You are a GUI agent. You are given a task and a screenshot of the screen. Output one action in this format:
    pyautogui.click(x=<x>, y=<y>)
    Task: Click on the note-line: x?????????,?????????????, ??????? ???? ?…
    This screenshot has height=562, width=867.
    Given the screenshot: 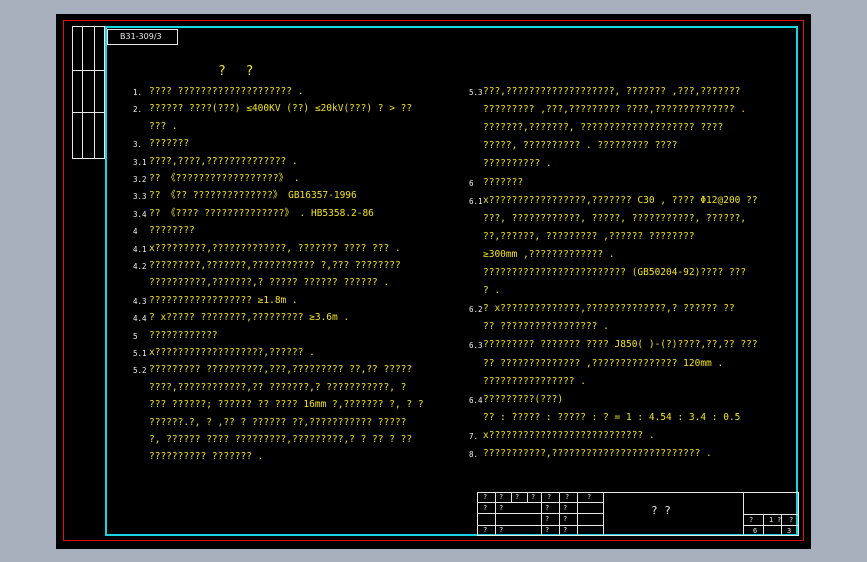 What is the action you would take?
    pyautogui.click(x=275, y=248)
    